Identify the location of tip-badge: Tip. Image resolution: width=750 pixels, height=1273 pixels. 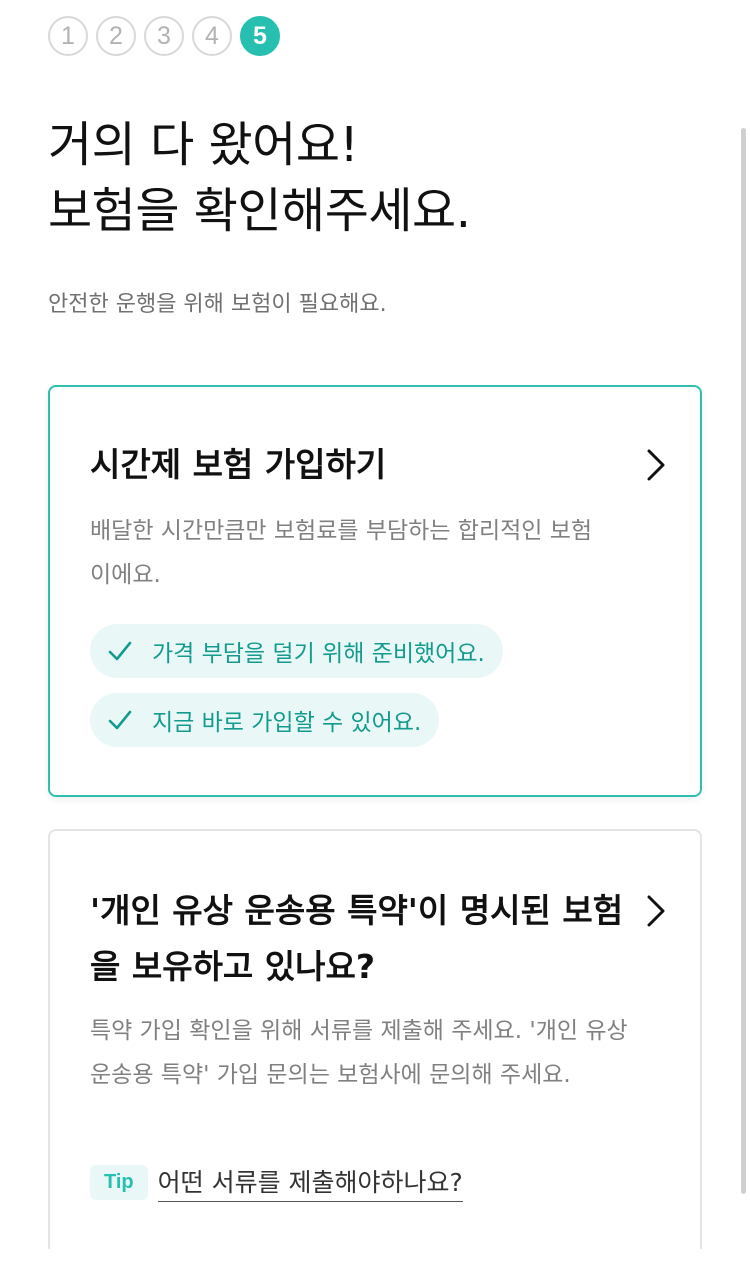
(119, 1182).